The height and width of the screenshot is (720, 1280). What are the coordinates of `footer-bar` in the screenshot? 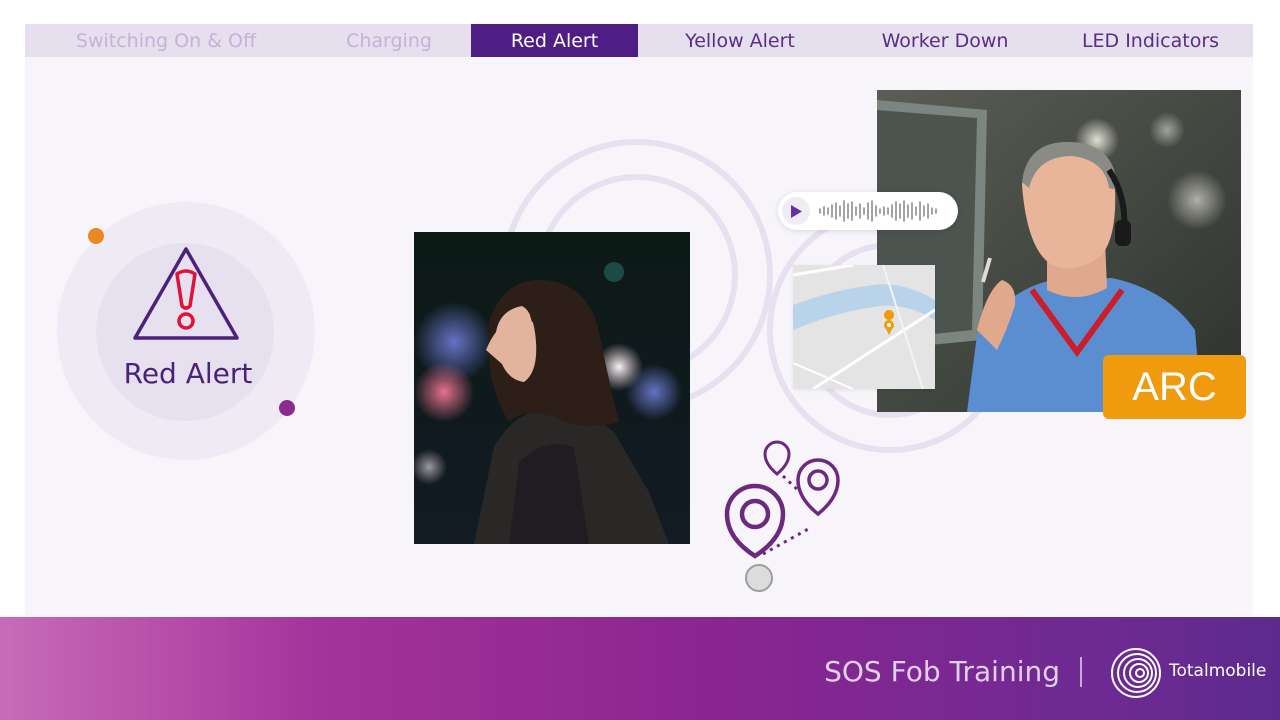 It's located at (640, 668).